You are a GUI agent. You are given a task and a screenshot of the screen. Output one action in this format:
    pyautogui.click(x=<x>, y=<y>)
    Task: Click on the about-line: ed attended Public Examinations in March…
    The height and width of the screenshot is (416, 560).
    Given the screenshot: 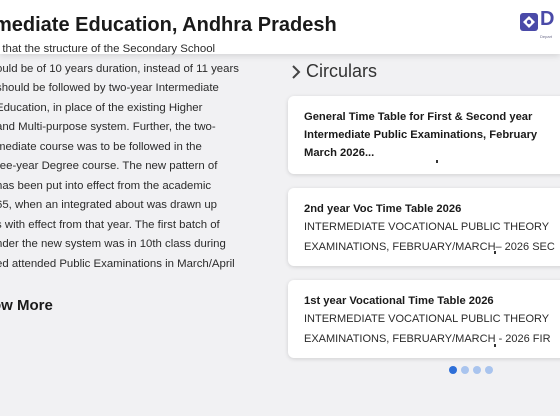 What is the action you would take?
    pyautogui.click(x=117, y=263)
    